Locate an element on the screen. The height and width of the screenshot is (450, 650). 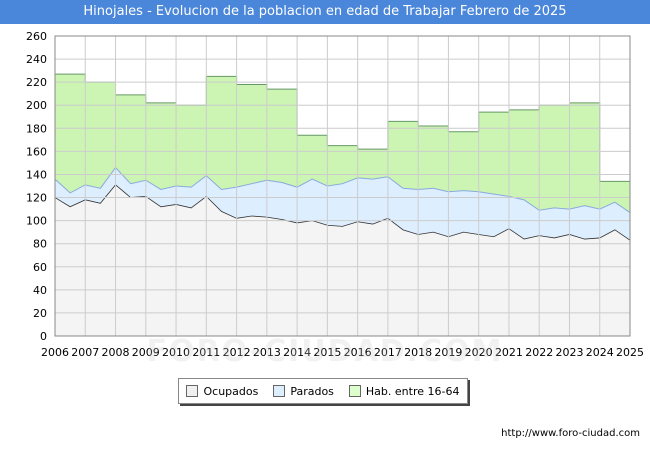
legend-swatch-ocupados is located at coordinates (192, 391).